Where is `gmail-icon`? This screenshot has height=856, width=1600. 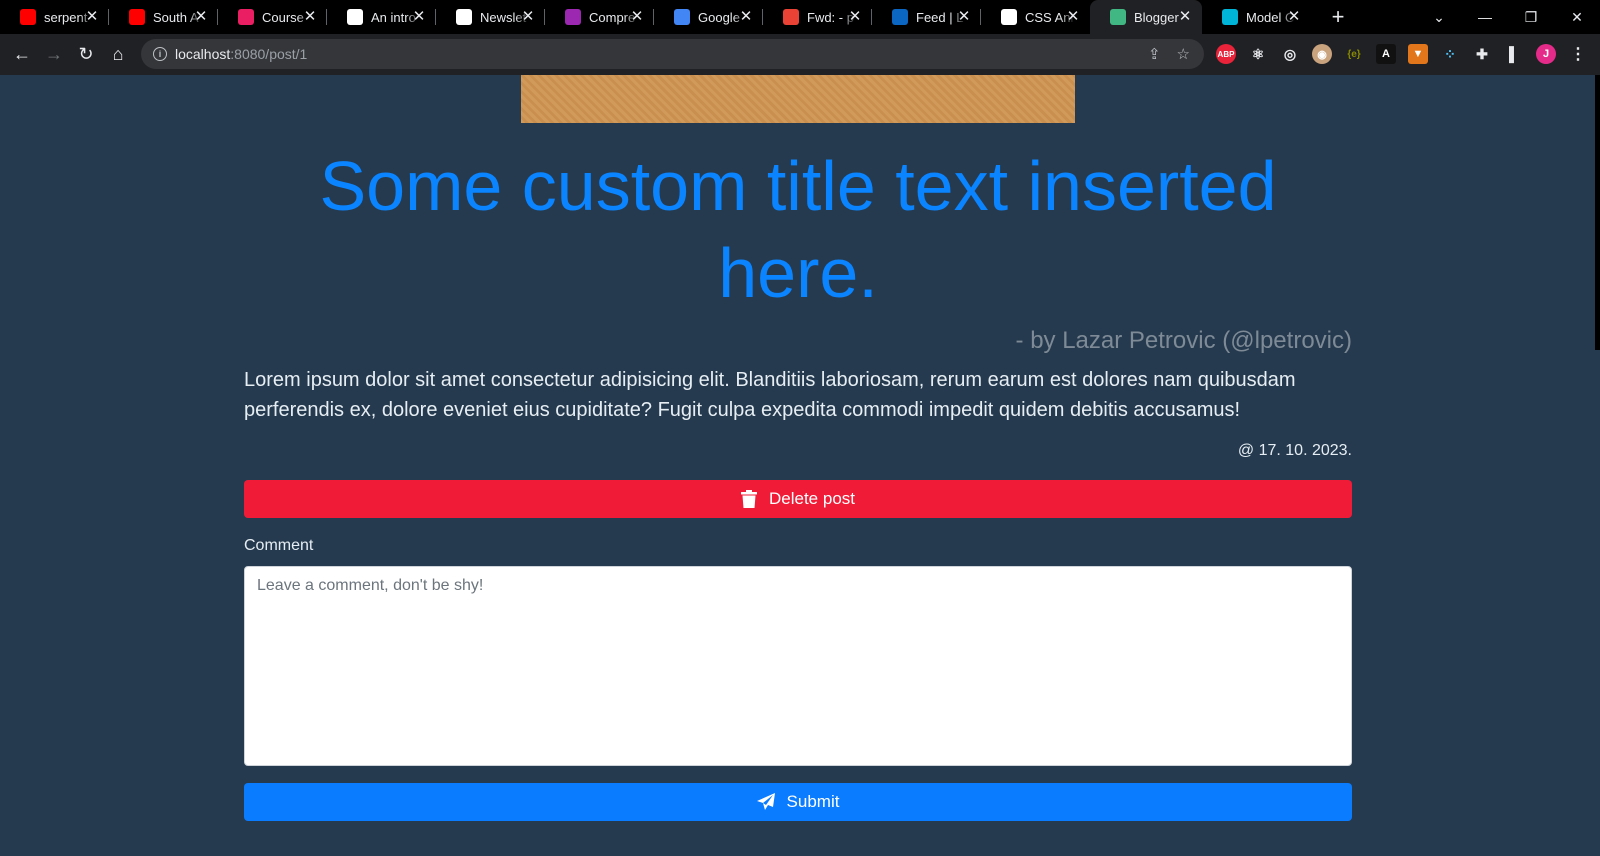
gmail-icon is located at coordinates (791, 17).